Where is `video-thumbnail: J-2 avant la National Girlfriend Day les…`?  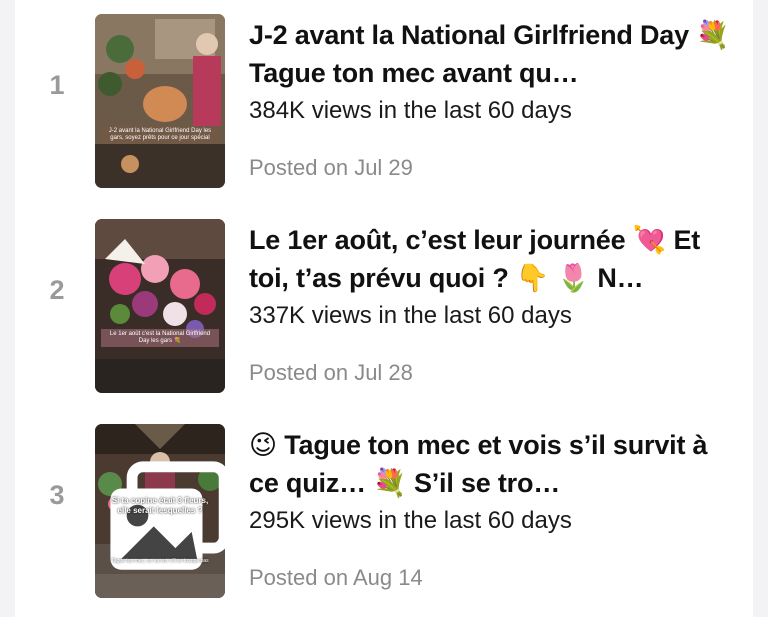
video-thumbnail: J-2 avant la National Girlfriend Day les… is located at coordinates (160, 101).